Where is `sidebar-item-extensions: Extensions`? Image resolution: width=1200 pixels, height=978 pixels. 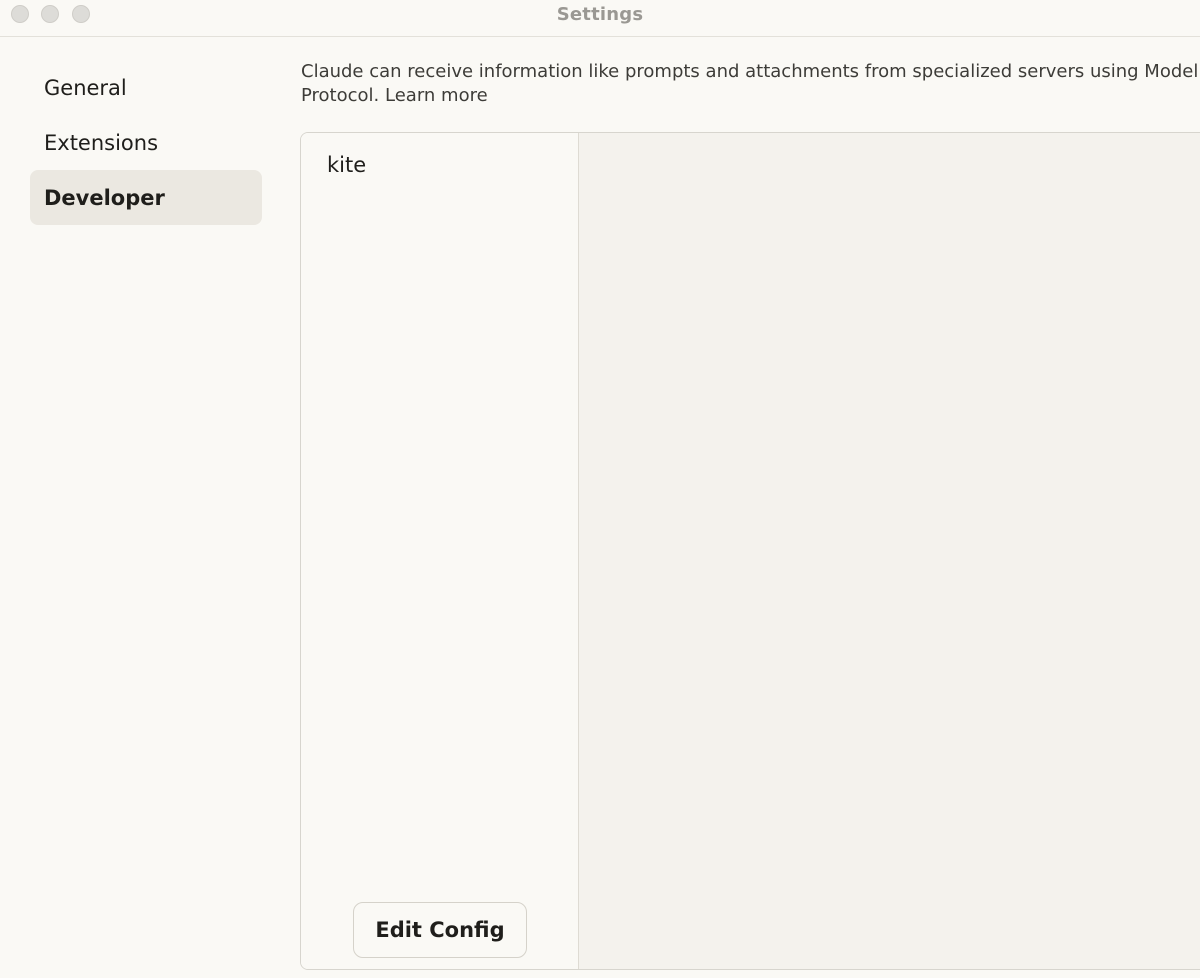 sidebar-item-extensions: Extensions is located at coordinates (146, 142).